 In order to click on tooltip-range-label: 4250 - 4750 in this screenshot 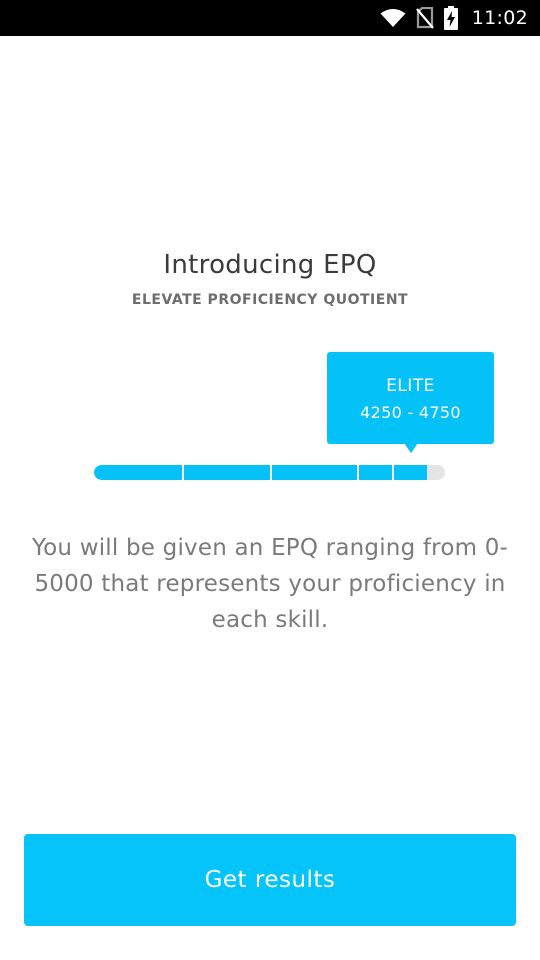, I will do `click(410, 412)`.